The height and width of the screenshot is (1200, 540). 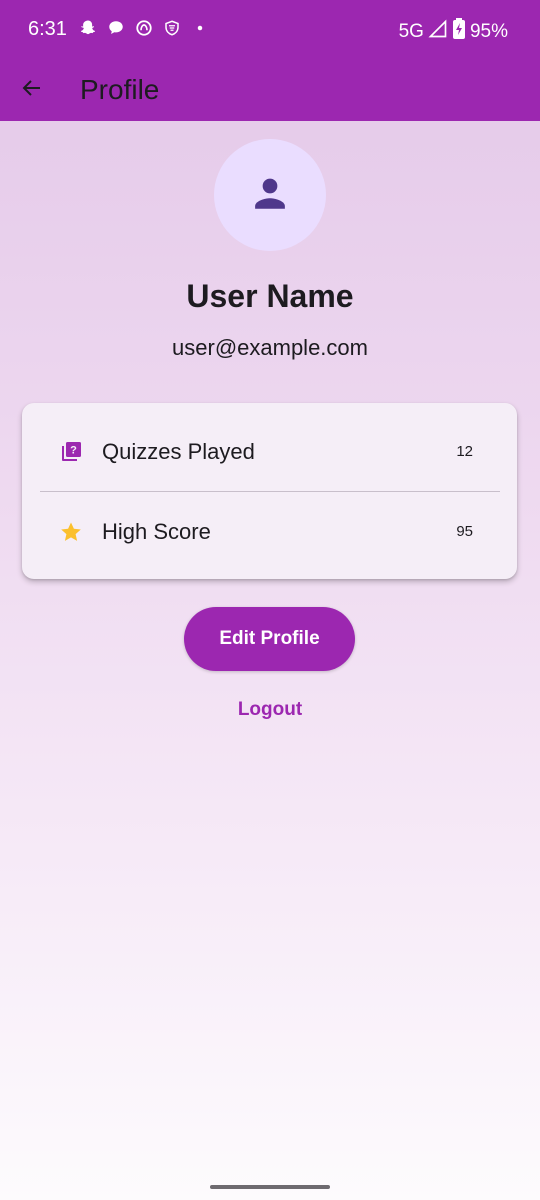 I want to click on user-email: user@example.com, so click(x=270, y=347).